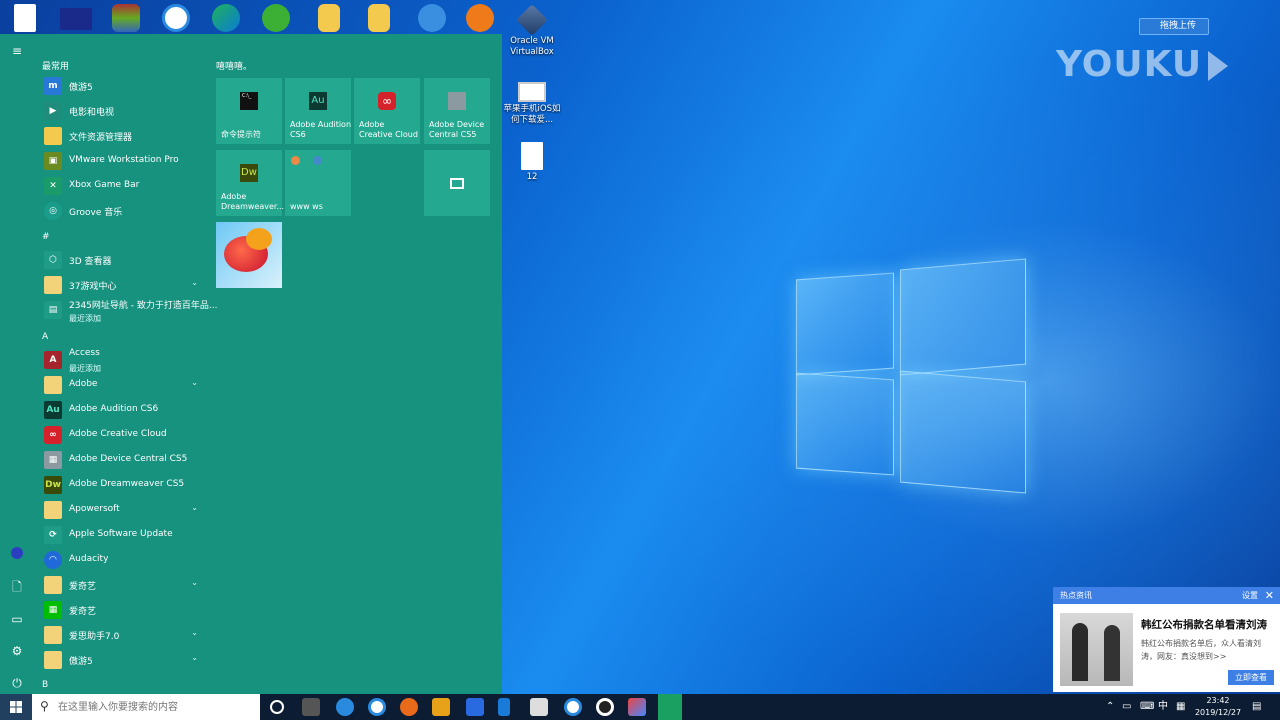  Describe the element at coordinates (122, 585) in the screenshot. I see `app-item-iqiyi-folder: 爱奇艺 ⌄` at that location.